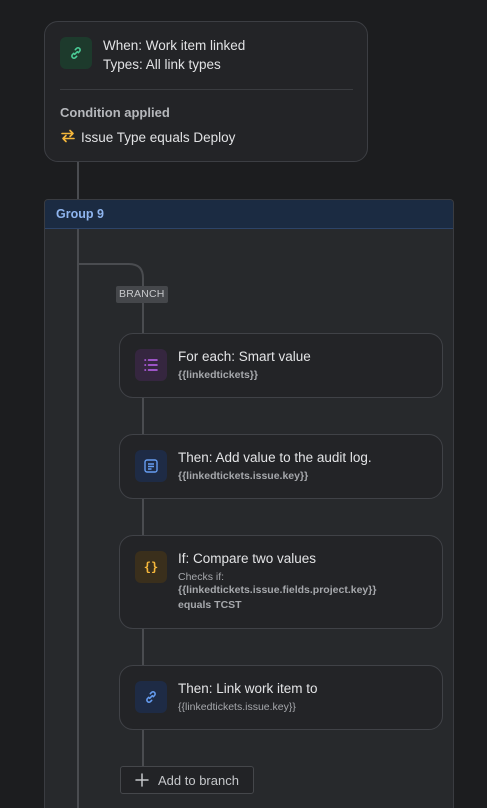 The height and width of the screenshot is (808, 487). Describe the element at coordinates (151, 365) in the screenshot. I see `list-icon` at that location.